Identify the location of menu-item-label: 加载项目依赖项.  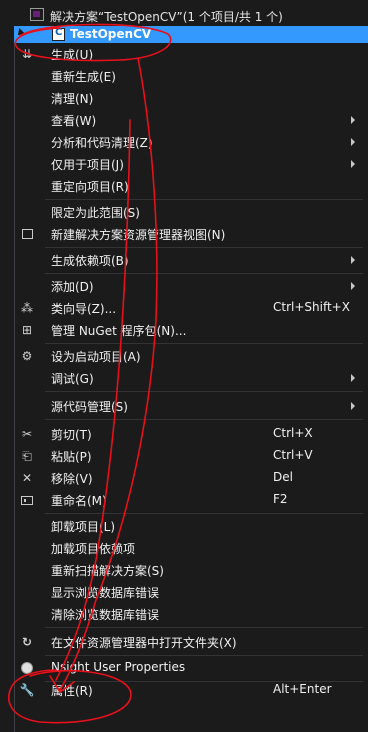
(93, 549).